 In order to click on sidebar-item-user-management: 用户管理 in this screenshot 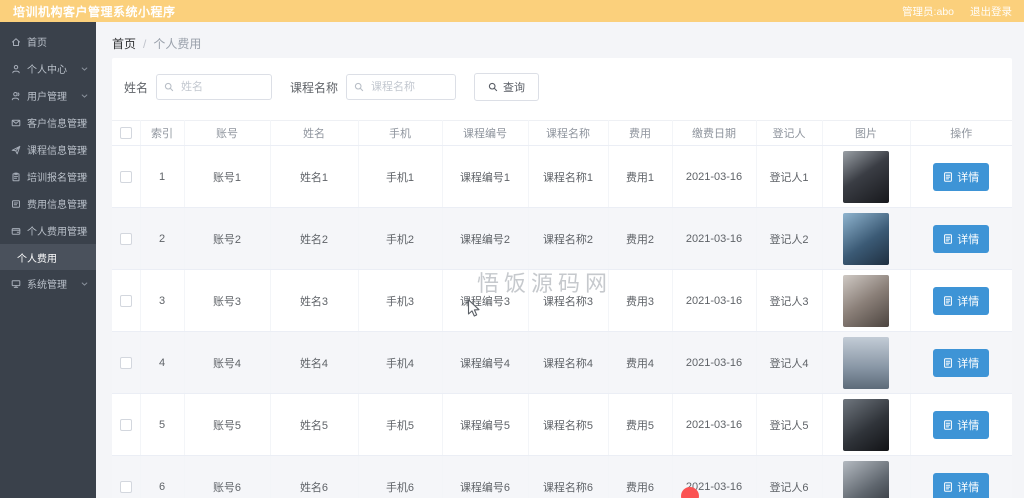, I will do `click(48, 95)`.